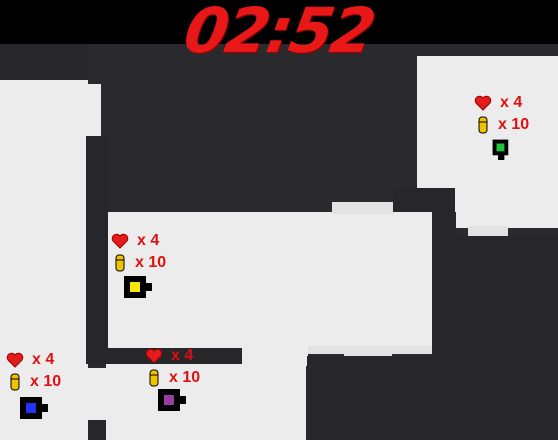 This screenshot has height=440, width=558. What do you see at coordinates (363, 208) in the screenshot?
I see `room-middle-top` at bounding box center [363, 208].